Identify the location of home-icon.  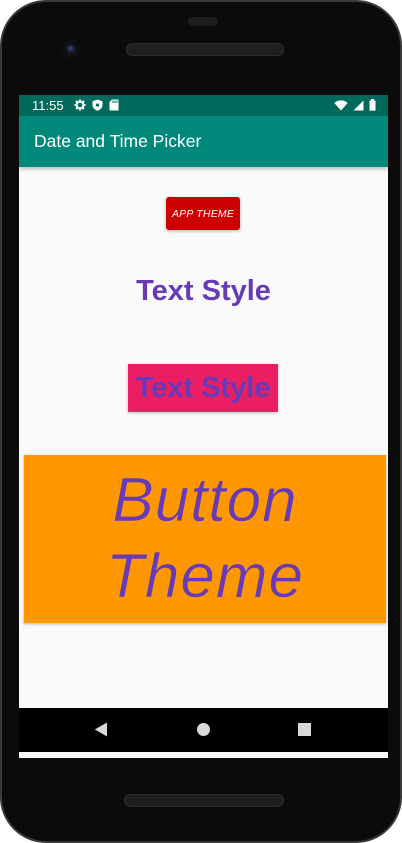
(203, 729).